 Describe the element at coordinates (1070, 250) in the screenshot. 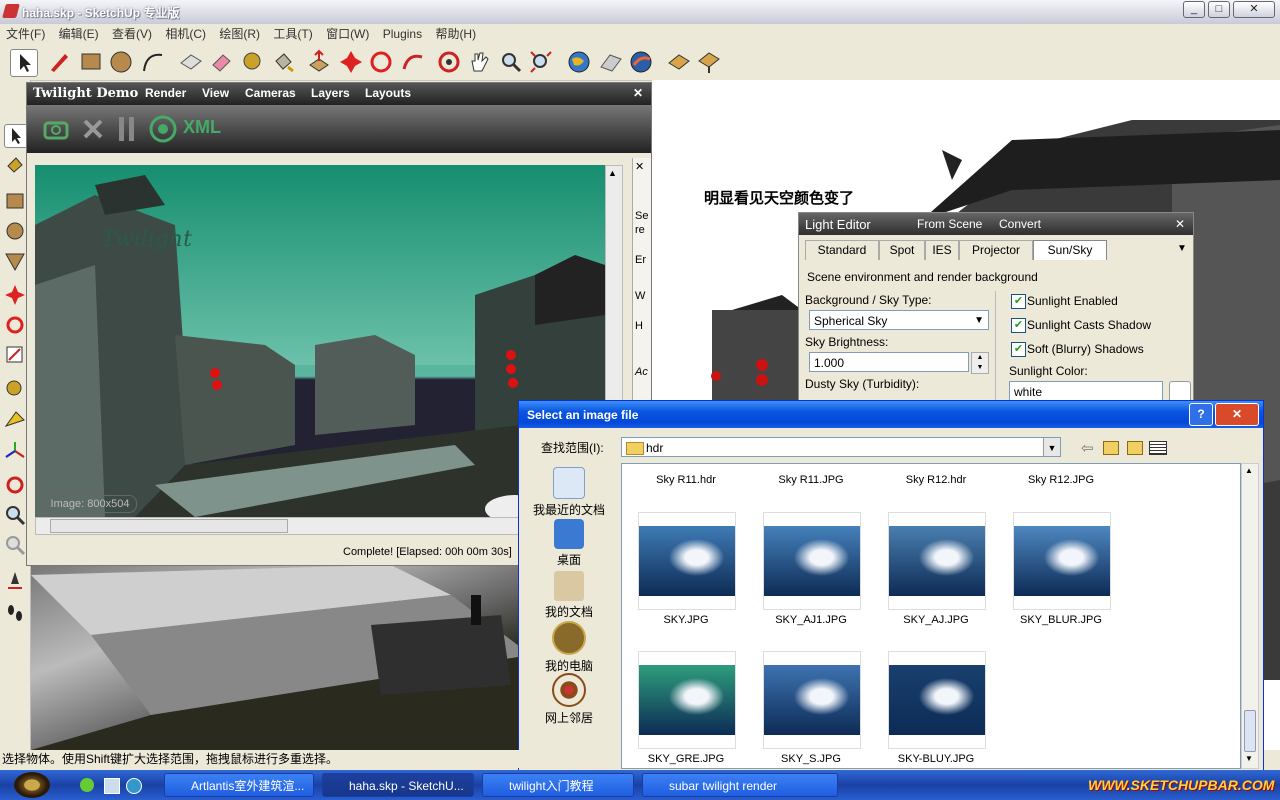

I see `tab-sun-sky: Sun/Sky` at that location.